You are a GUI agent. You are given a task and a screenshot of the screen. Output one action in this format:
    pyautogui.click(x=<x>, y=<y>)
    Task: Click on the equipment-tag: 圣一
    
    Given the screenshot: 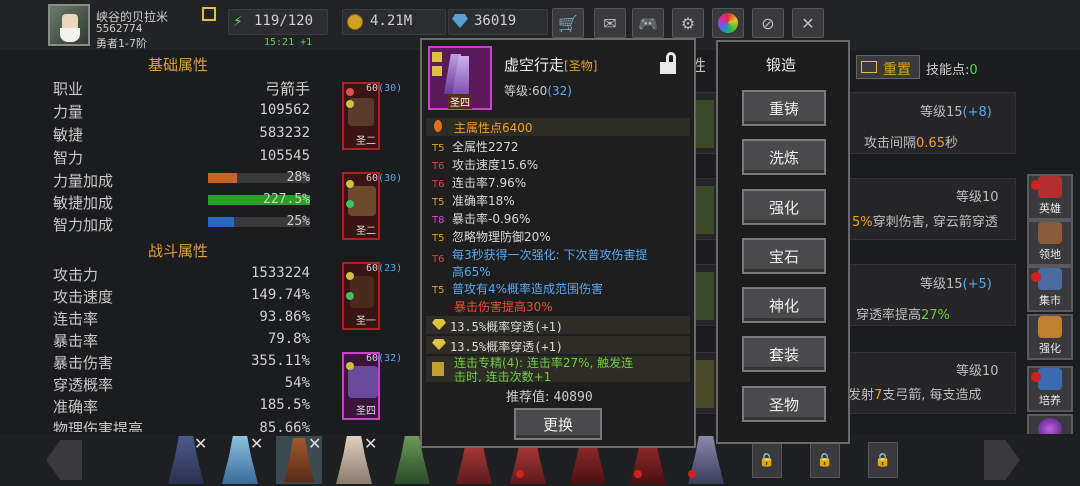 What is the action you would take?
    pyautogui.click(x=366, y=321)
    